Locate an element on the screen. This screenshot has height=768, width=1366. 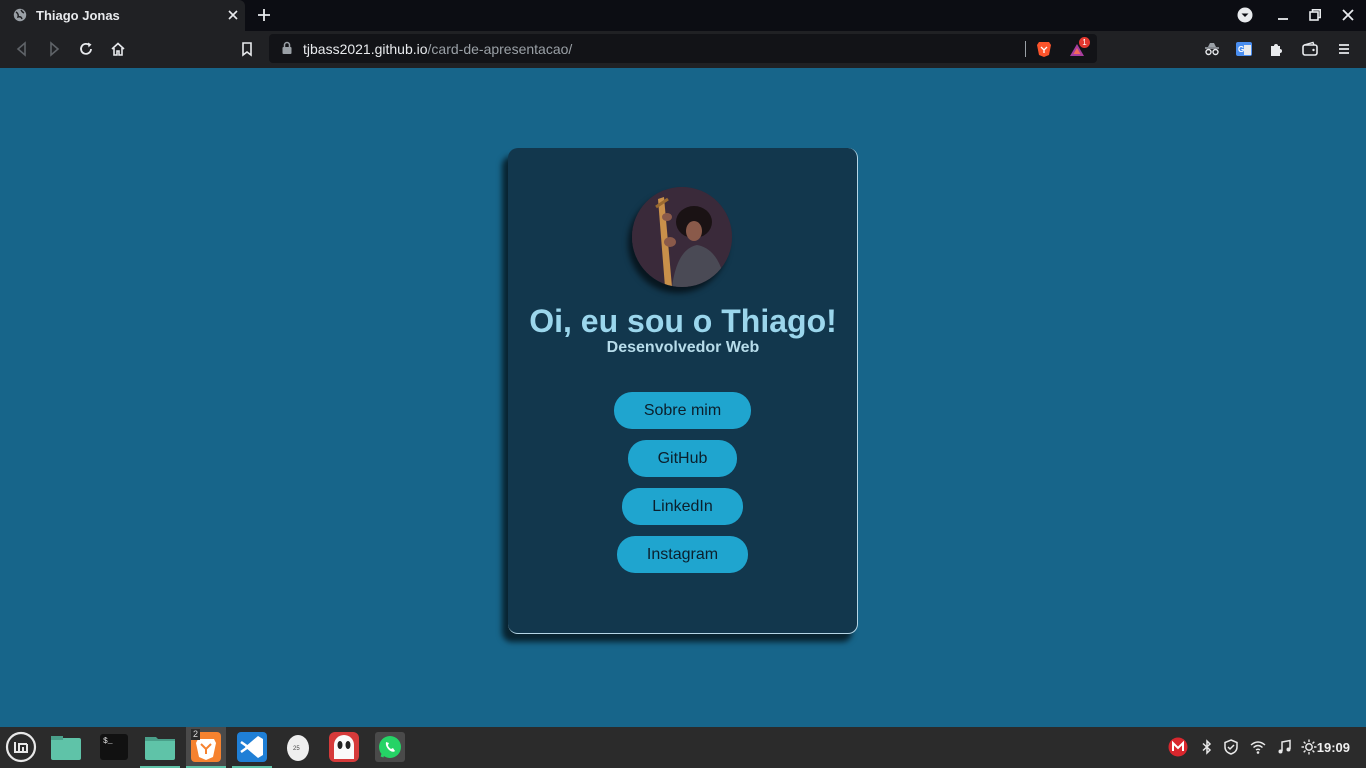
instagram-button: Instagram is located at coordinates (682, 554).